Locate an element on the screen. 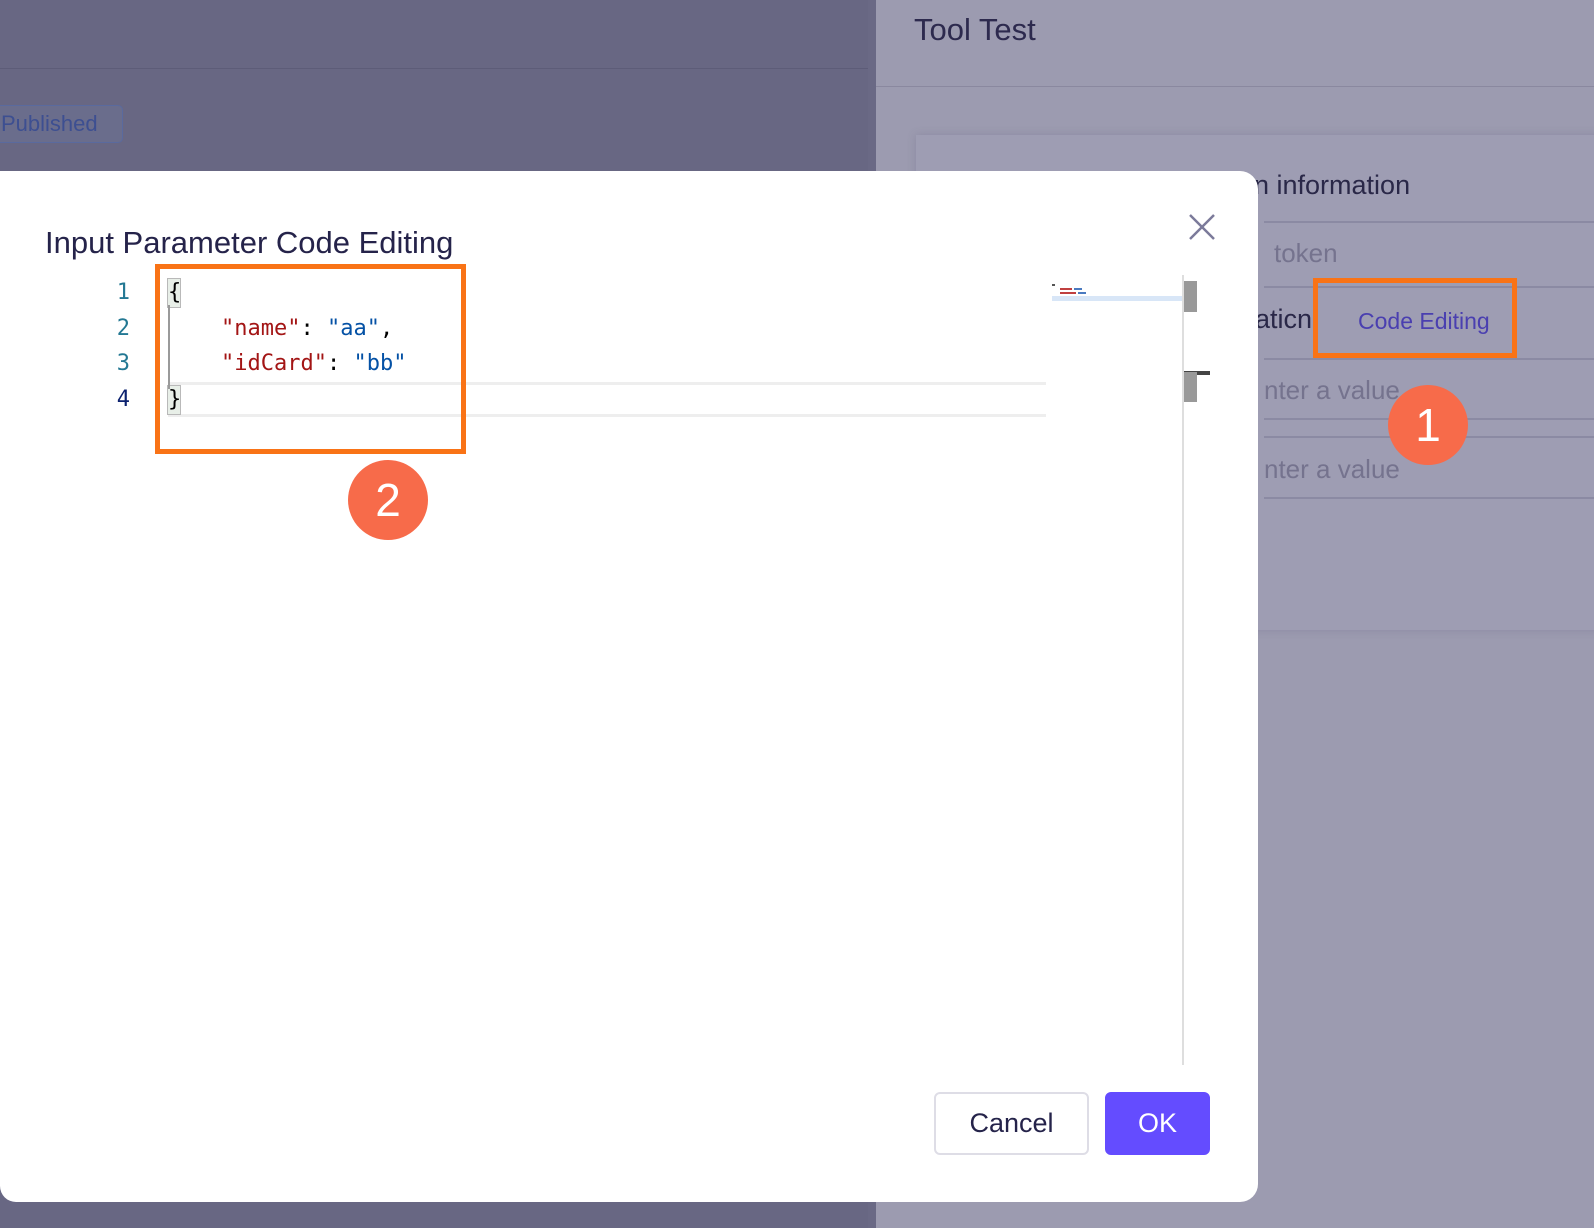 The image size is (1594, 1228). status-badge: Published is located at coordinates (61, 124).